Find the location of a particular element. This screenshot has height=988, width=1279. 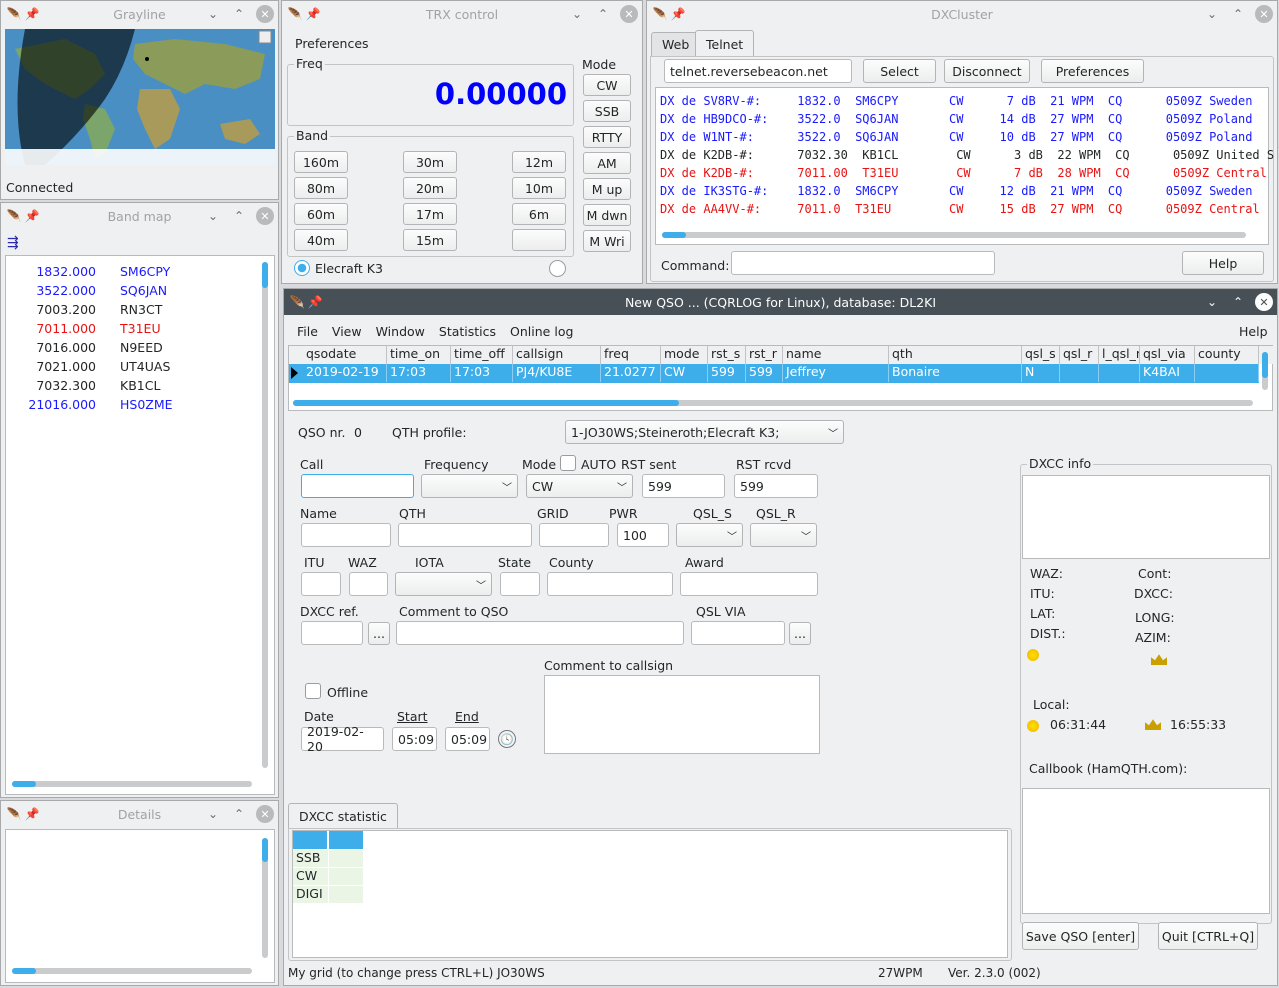

list-item: 7003.200 RN3CT is located at coordinates (84, 311).